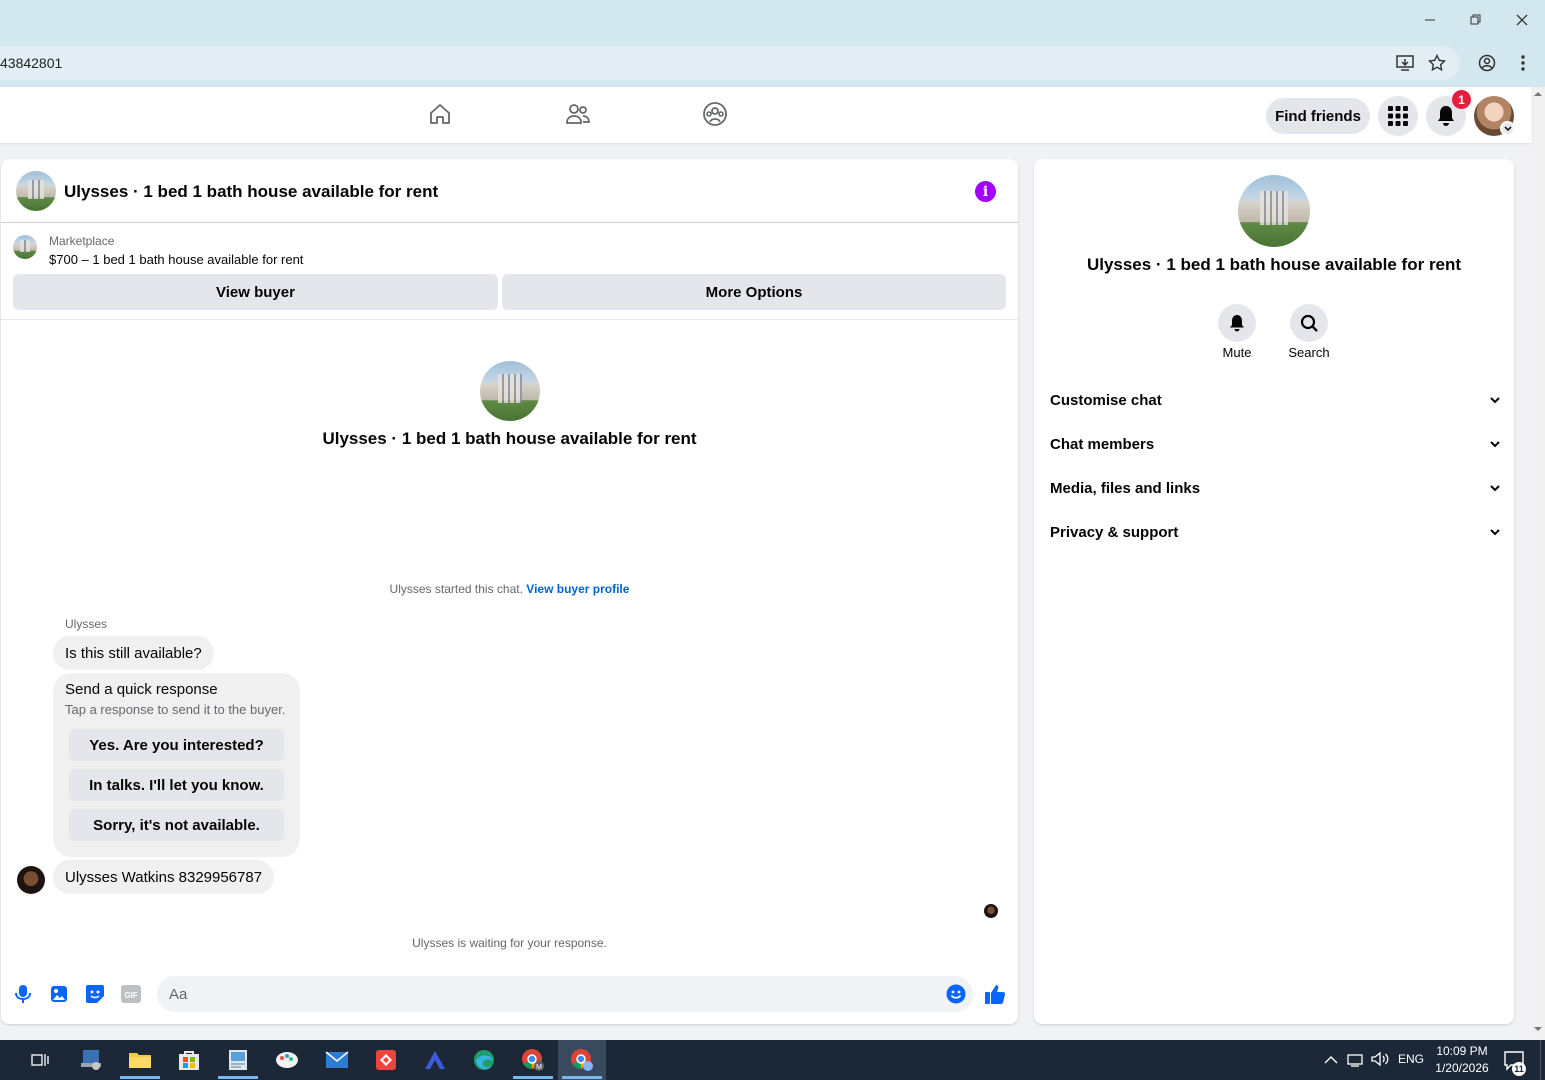  What do you see at coordinates (40, 1060) in the screenshot?
I see `task-view-icon` at bounding box center [40, 1060].